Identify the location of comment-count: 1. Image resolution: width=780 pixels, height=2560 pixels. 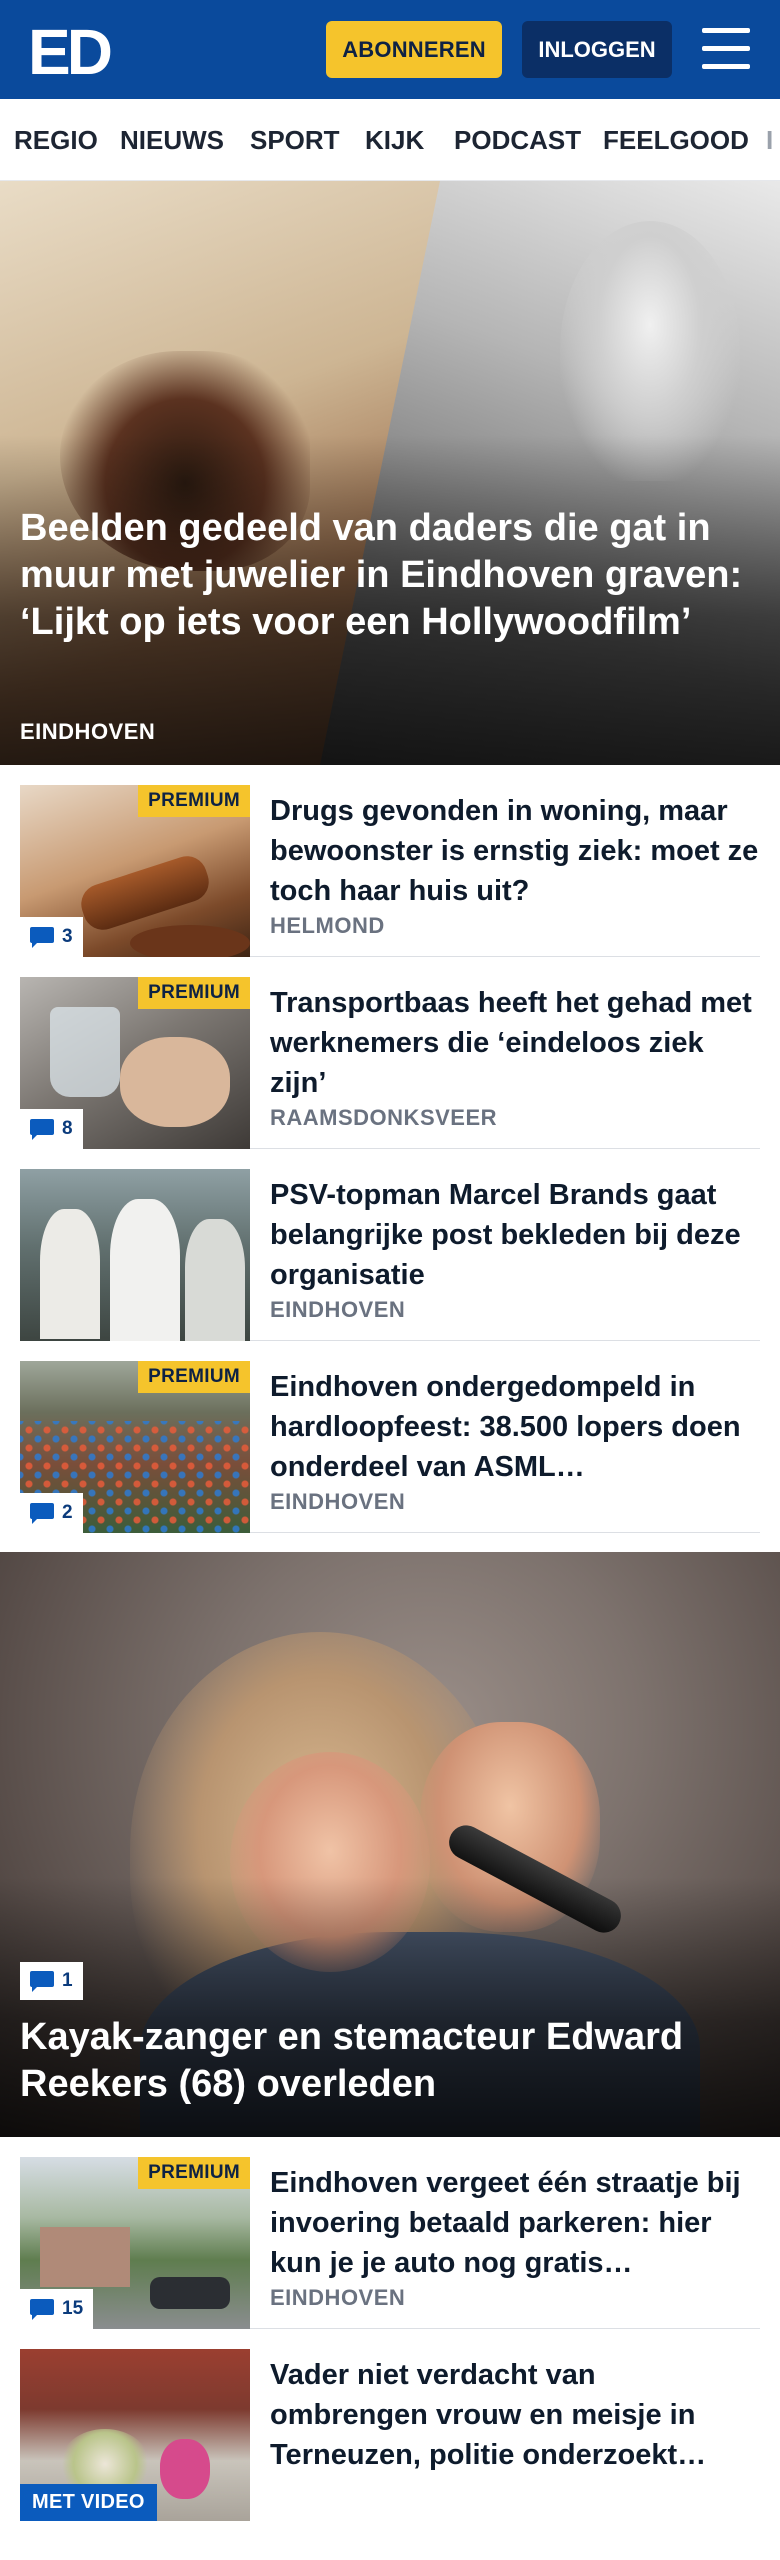
(51, 1981).